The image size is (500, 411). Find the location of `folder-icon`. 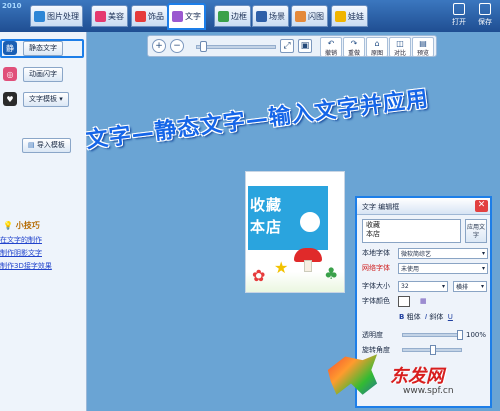

folder-icon is located at coordinates (459, 9).